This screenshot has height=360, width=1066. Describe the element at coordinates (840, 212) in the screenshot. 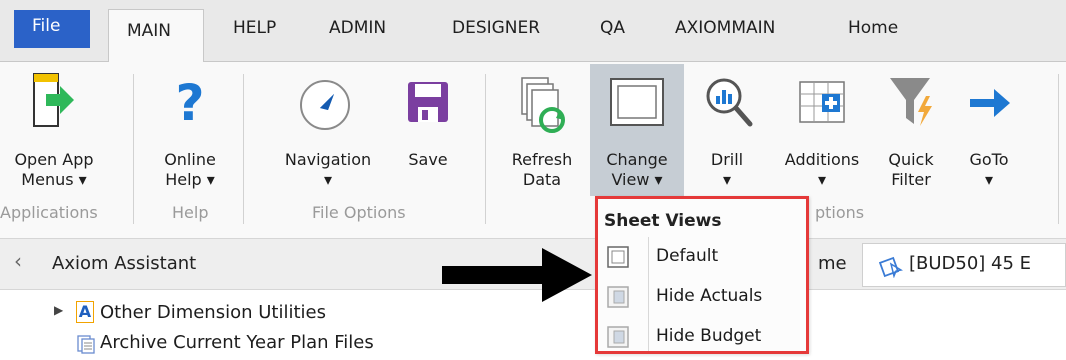

I see `group-label-options: ptions` at that location.